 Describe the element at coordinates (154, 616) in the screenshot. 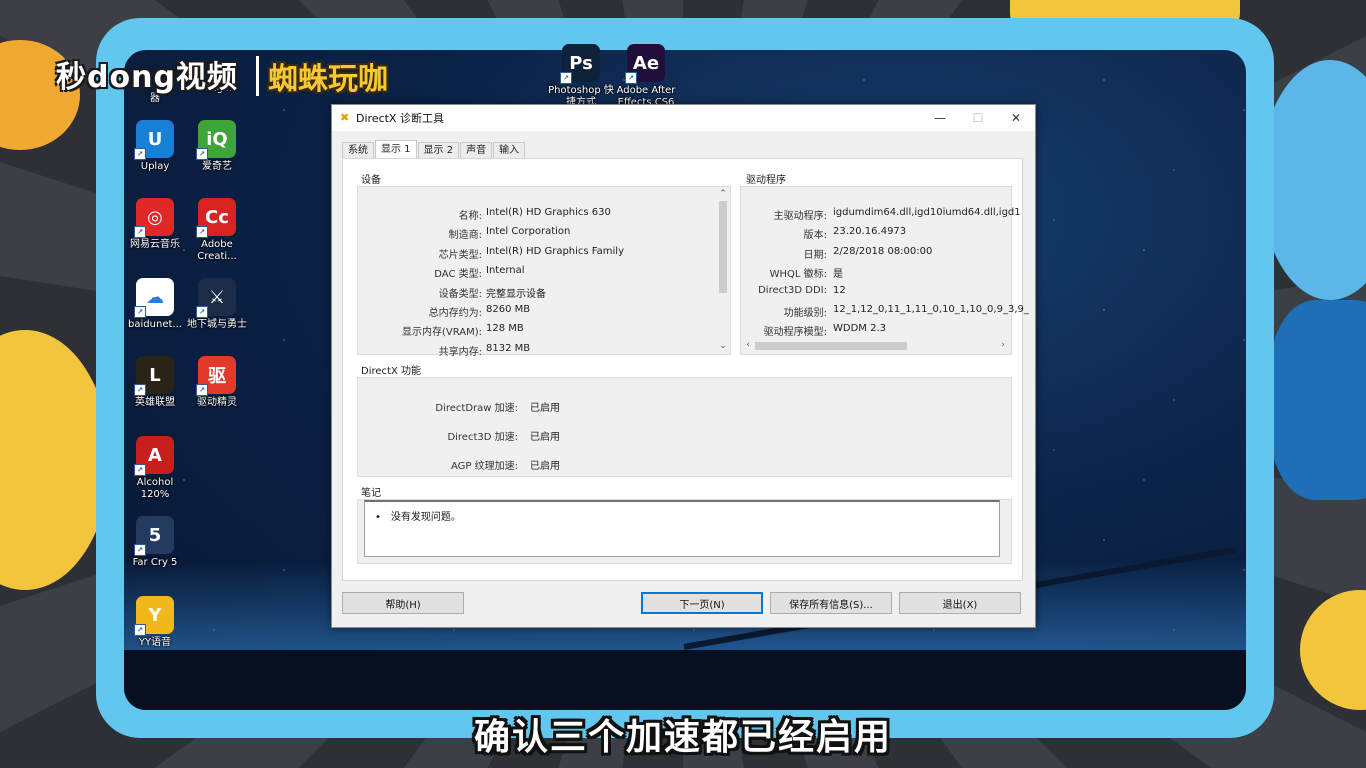

I see `yy-icon: Y ↗` at that location.